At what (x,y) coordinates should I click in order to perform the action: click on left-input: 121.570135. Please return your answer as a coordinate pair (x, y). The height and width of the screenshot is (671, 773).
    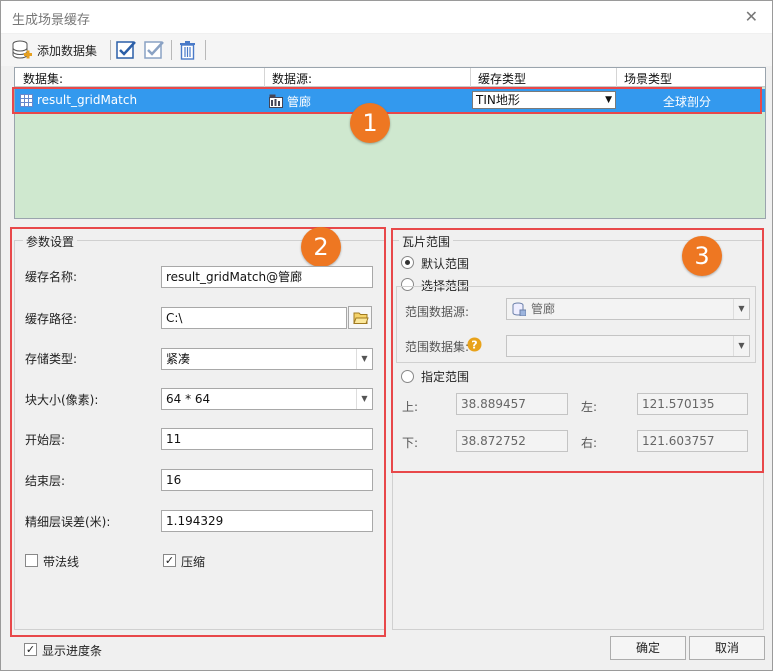
    Looking at the image, I should click on (692, 404).